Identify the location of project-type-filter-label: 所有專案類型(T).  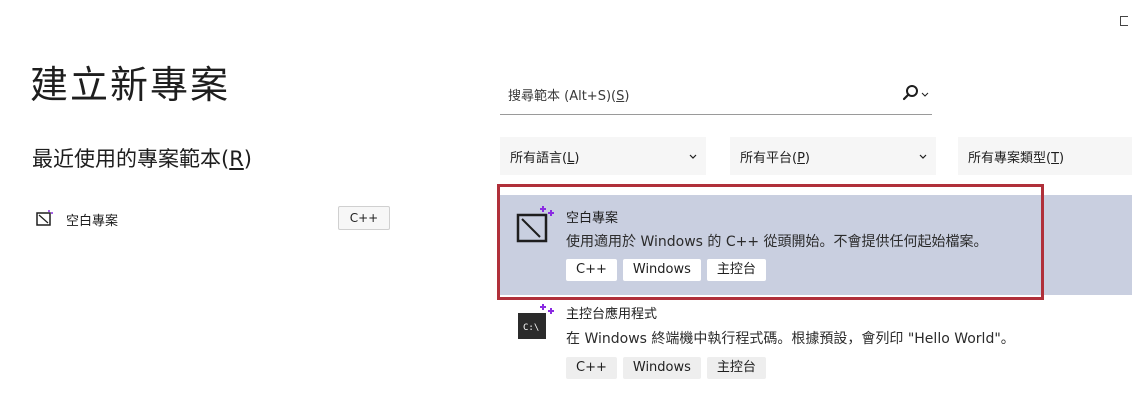
(1016, 156).